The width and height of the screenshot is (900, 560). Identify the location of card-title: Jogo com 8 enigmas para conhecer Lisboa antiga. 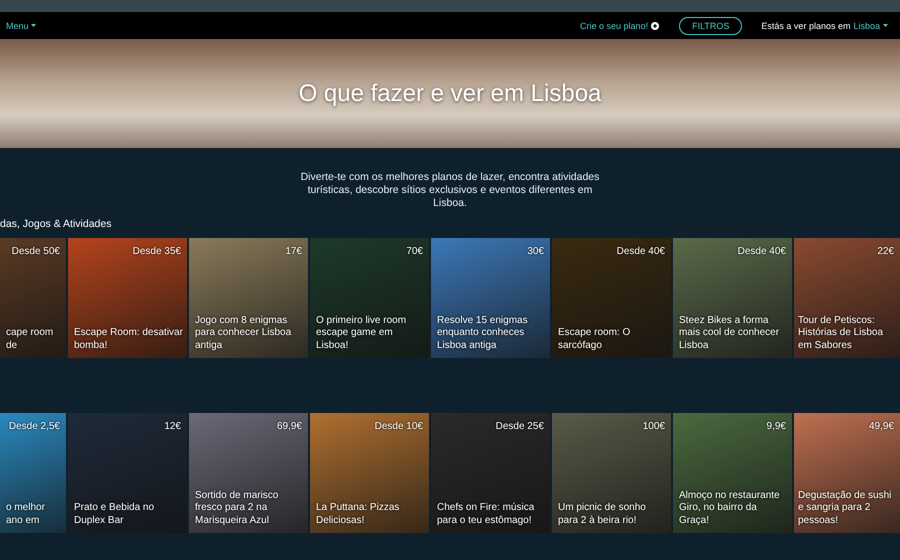
(243, 333).